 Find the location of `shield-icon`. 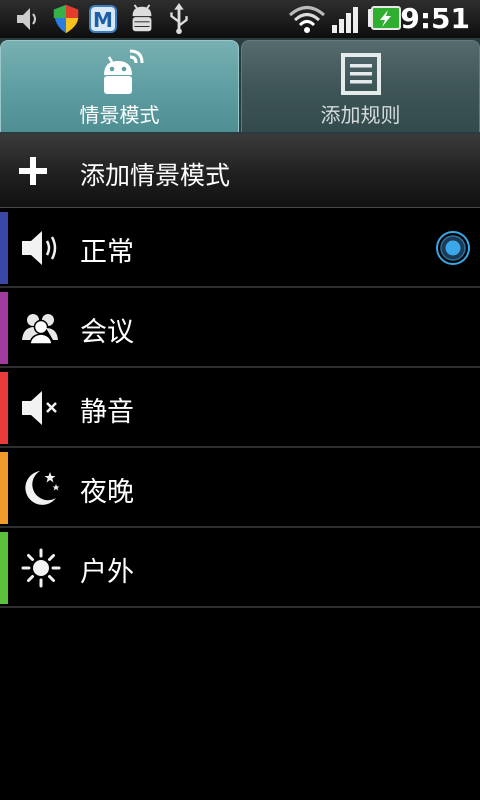

shield-icon is located at coordinates (66, 19).